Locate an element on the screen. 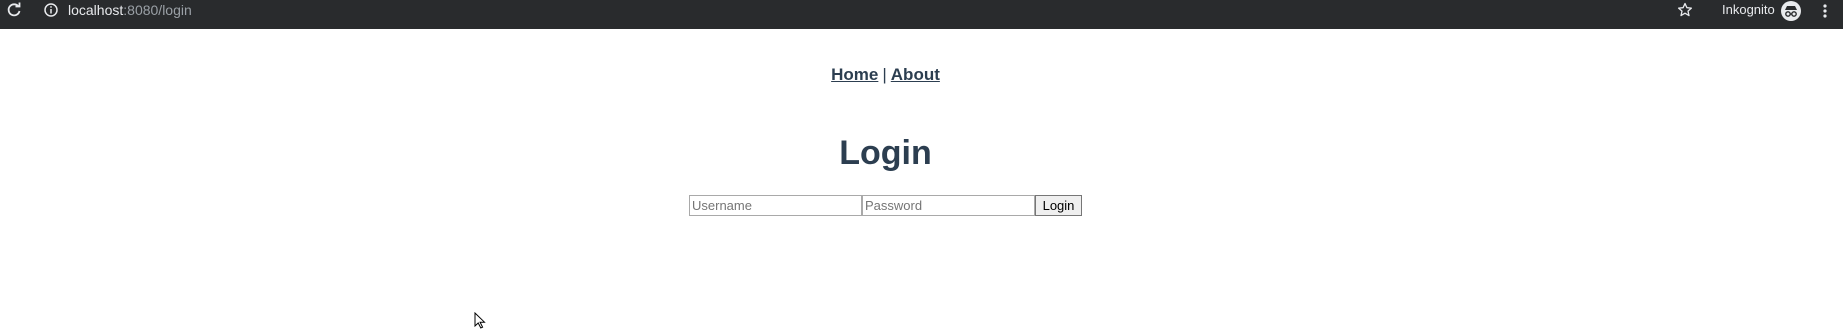 The height and width of the screenshot is (329, 1843). nav-link-home: Home is located at coordinates (854, 74).